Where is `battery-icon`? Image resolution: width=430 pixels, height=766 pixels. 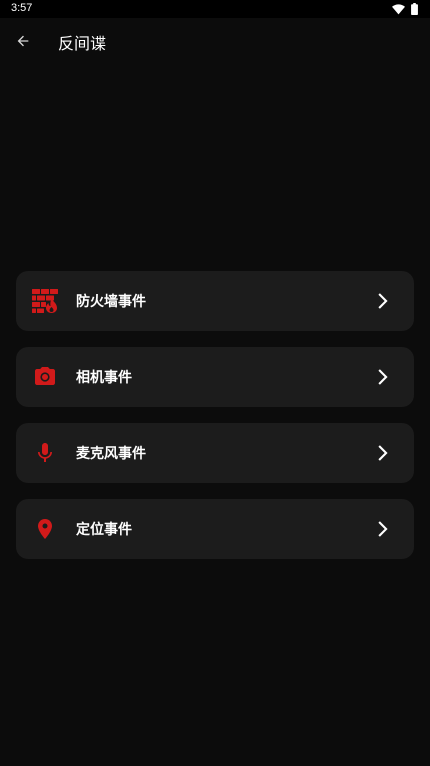
battery-icon is located at coordinates (414, 9).